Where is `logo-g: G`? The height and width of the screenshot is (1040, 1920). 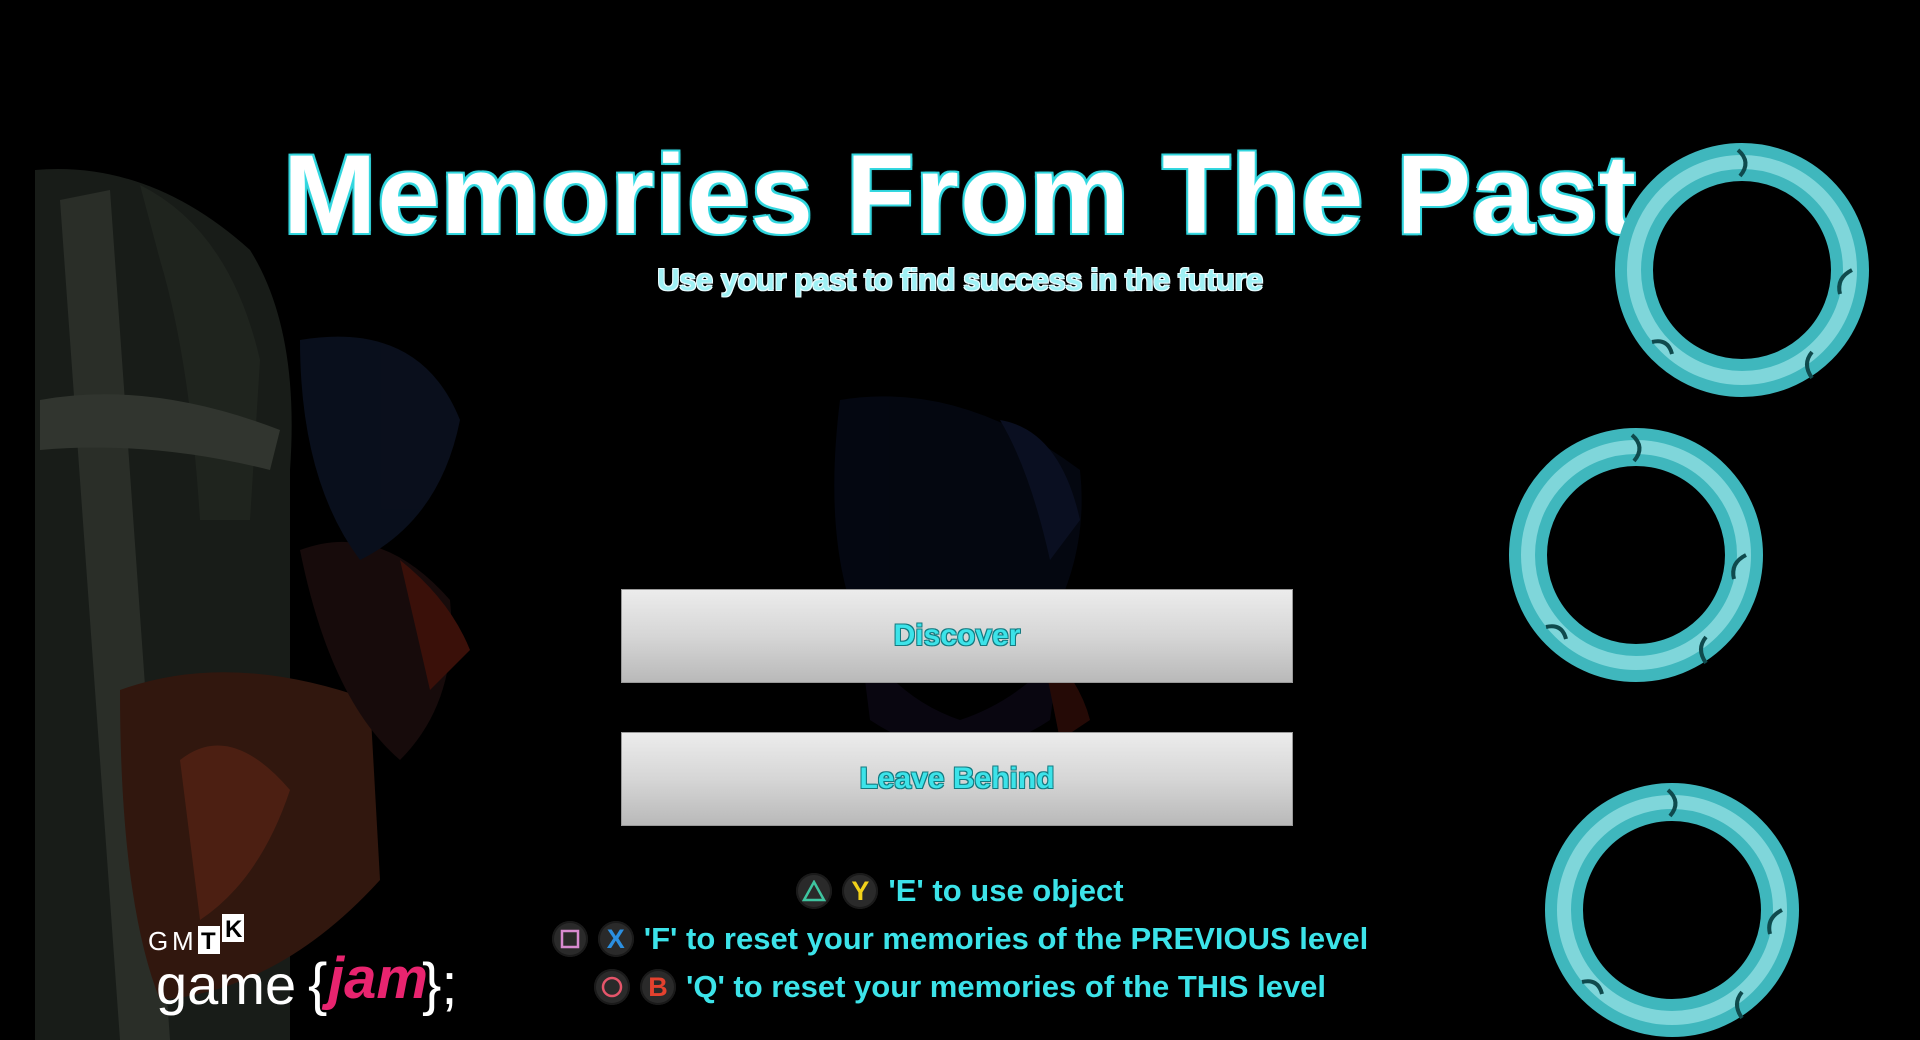 logo-g: G is located at coordinates (159, 941).